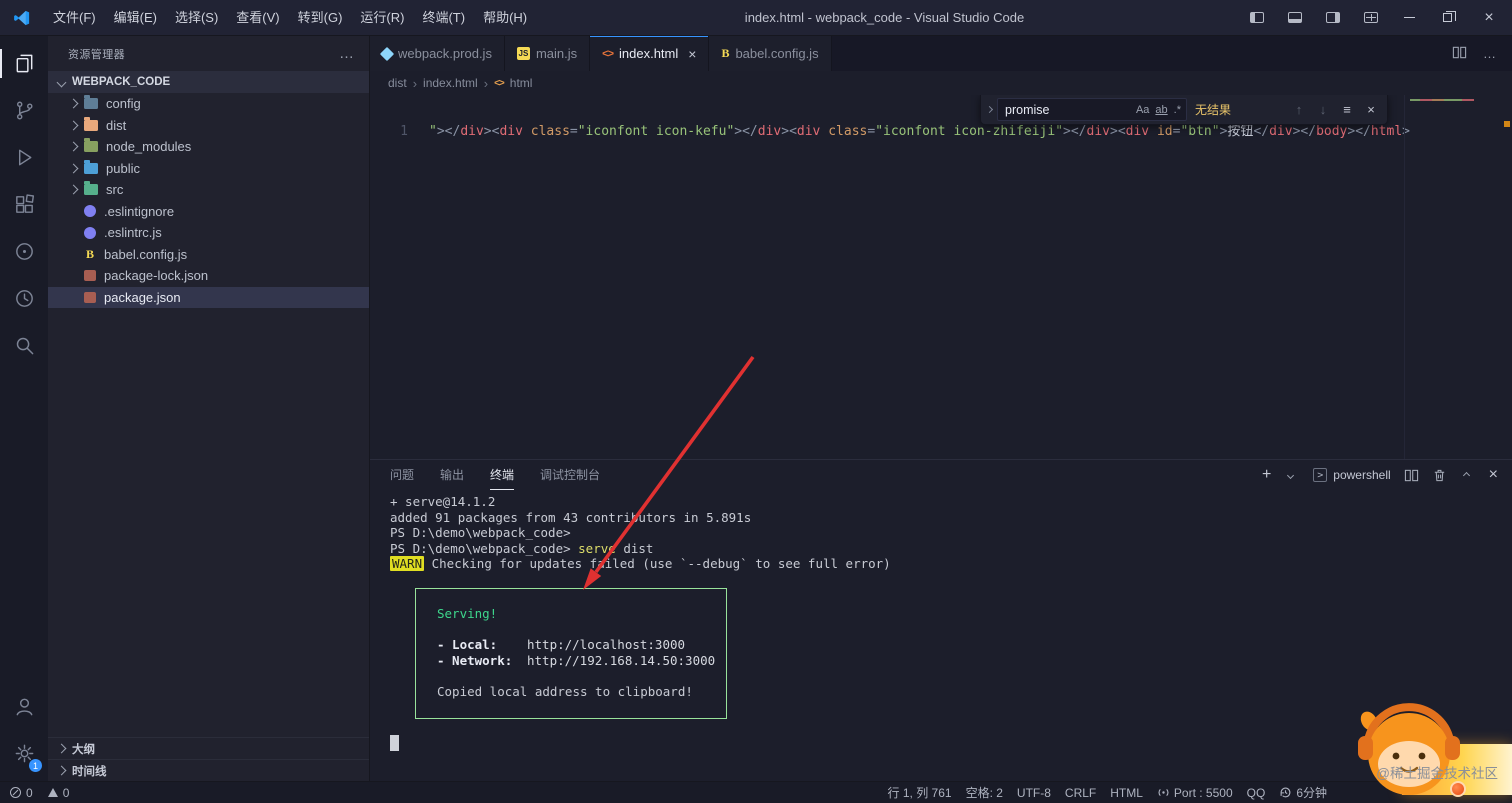 The width and height of the screenshot is (1512, 803). What do you see at coordinates (24, 157) in the screenshot?
I see `run-debug-icon` at bounding box center [24, 157].